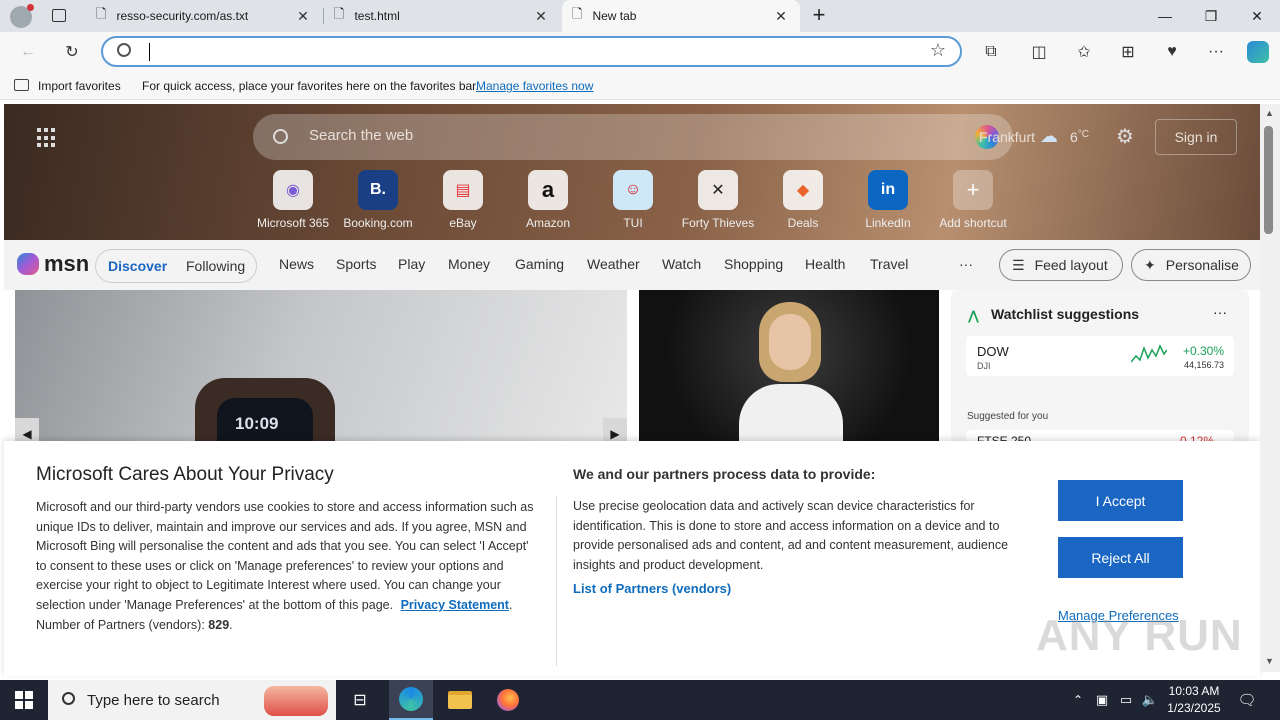 This screenshot has width=1280, height=720. I want to click on nav-money: Money, so click(469, 264).